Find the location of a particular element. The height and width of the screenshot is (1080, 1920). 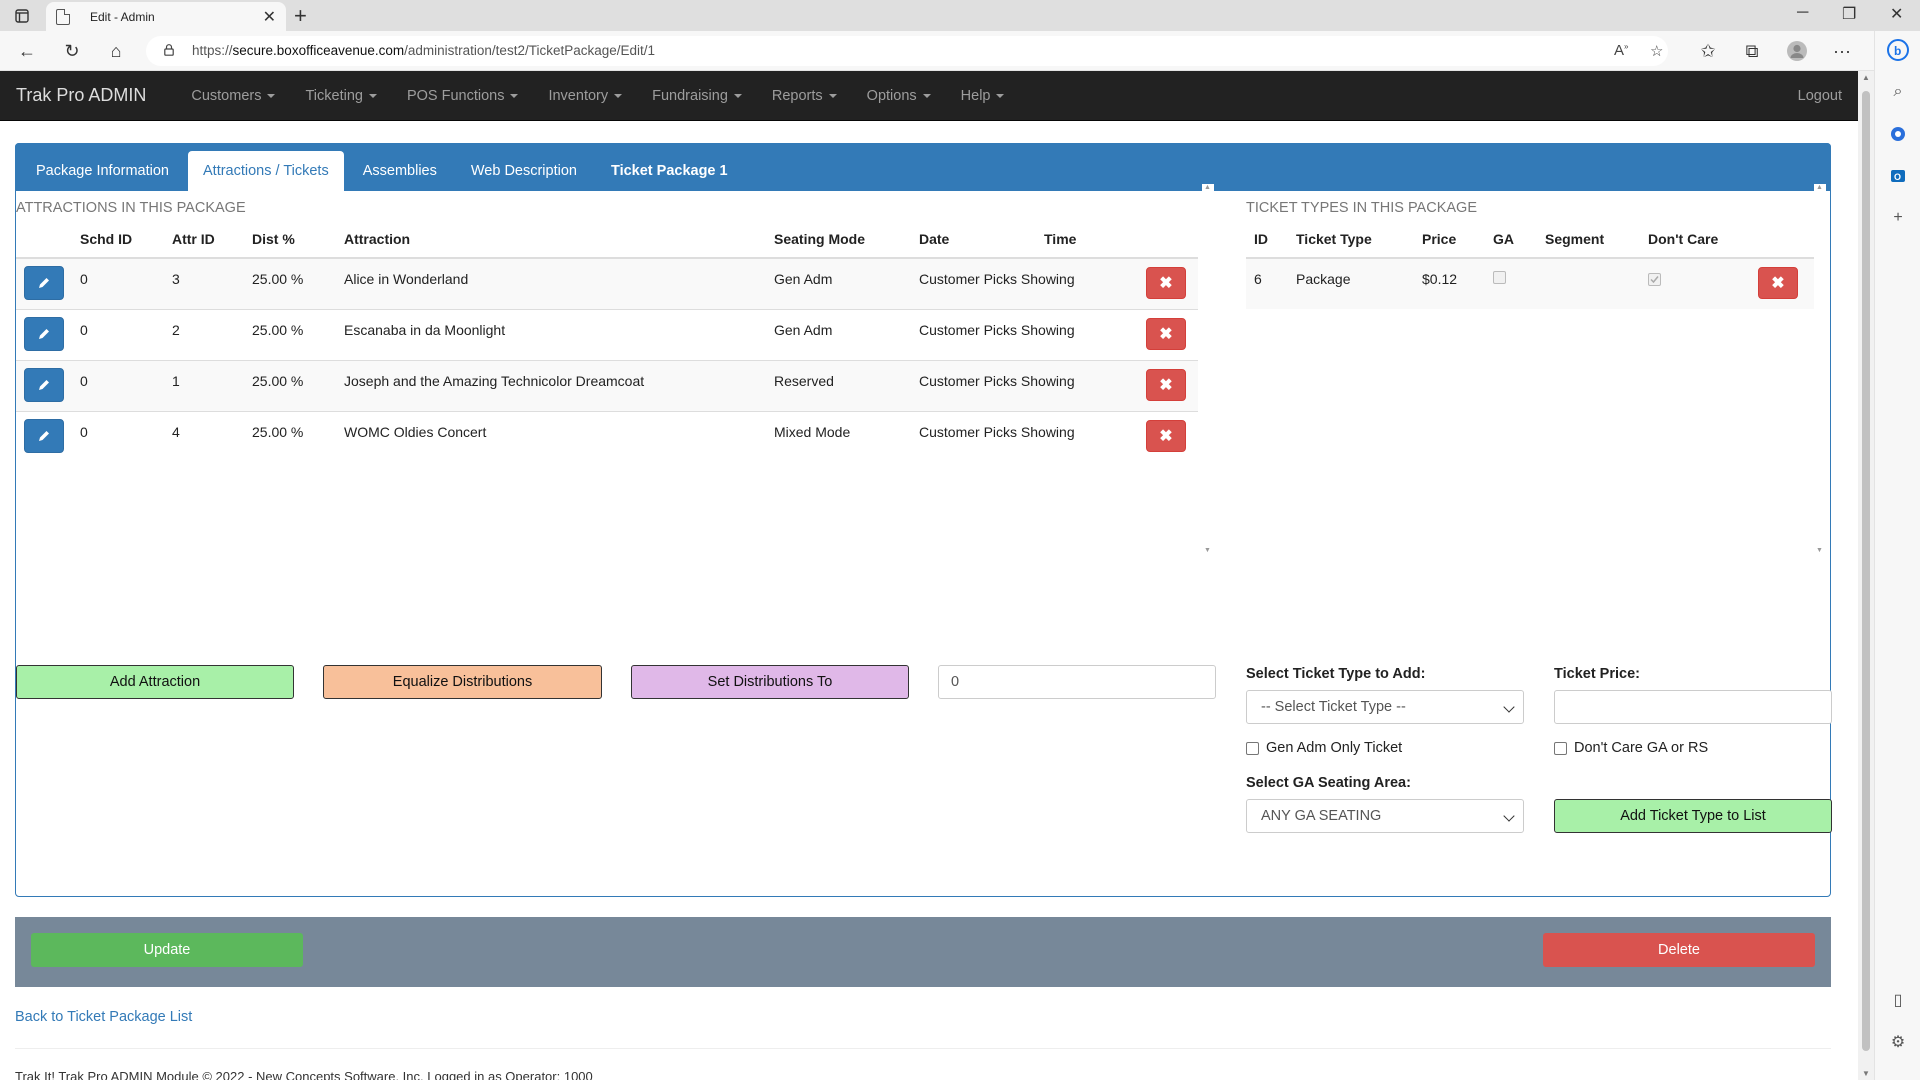

ticket-type-select: -- Select Ticket Type -- is located at coordinates (1385, 707).